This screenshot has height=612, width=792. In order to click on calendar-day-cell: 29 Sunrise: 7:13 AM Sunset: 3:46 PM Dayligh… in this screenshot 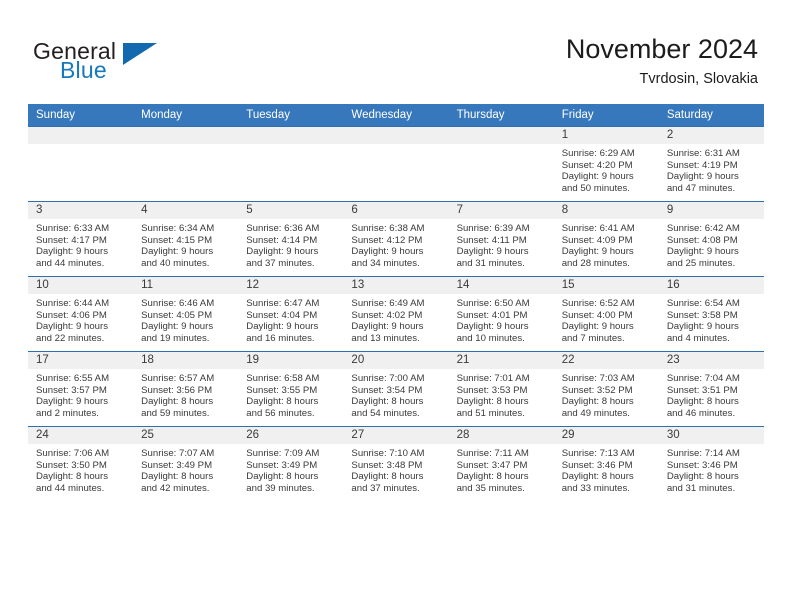, I will do `click(606, 463)`.